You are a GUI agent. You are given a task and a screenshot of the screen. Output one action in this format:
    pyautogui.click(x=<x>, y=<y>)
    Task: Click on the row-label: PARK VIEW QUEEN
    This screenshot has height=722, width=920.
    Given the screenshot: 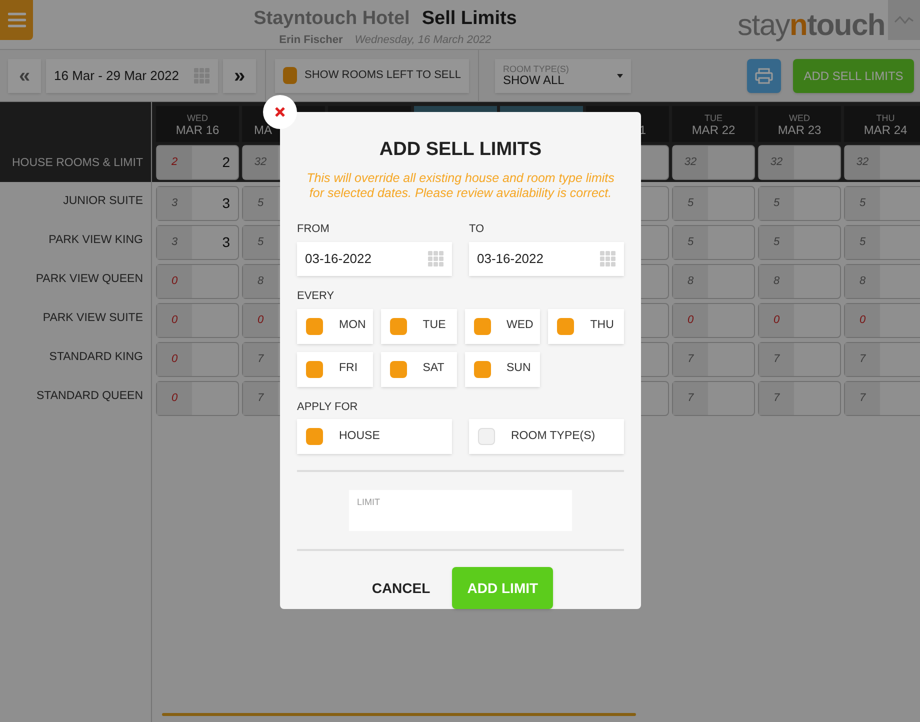 What is the action you would take?
    pyautogui.click(x=89, y=279)
    